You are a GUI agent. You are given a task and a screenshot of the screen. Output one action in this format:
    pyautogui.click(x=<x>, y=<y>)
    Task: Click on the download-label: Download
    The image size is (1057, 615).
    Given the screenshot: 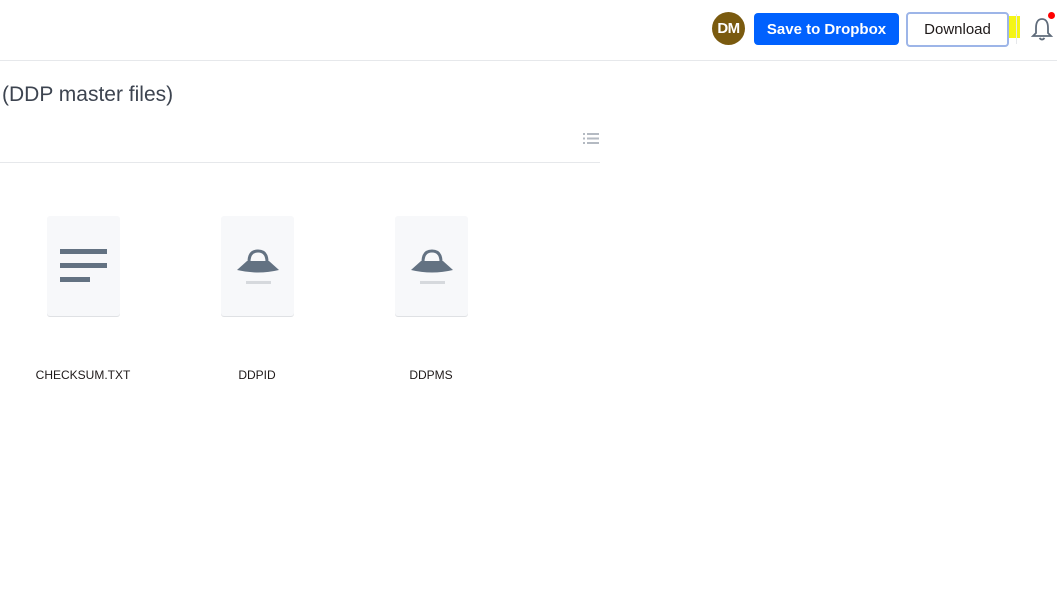 What is the action you would take?
    pyautogui.click(x=957, y=29)
    